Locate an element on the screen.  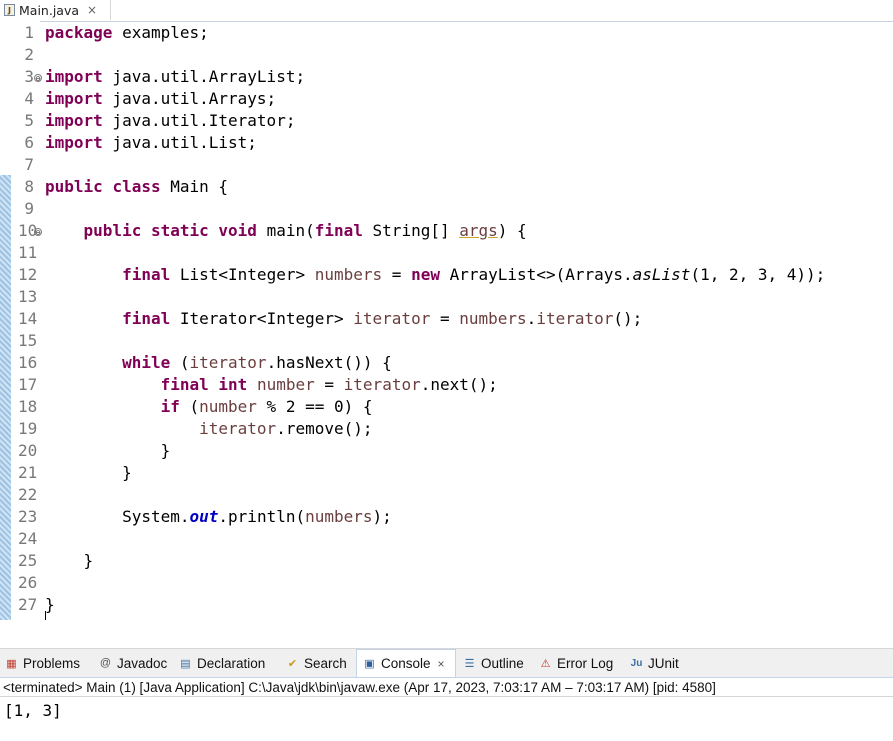
javadoc-icon: @ is located at coordinates (105, 663).